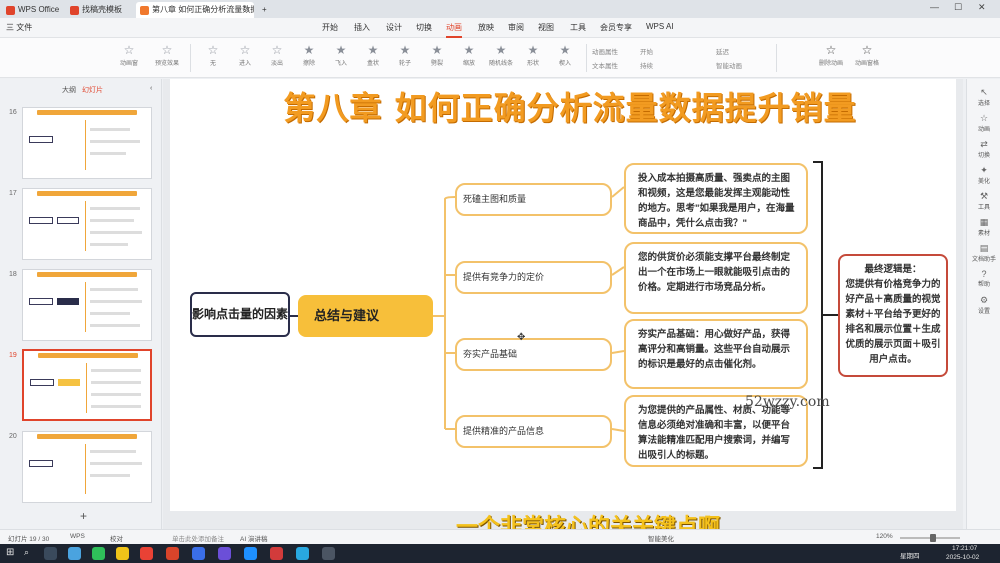 The width and height of the screenshot is (1000, 563). Describe the element at coordinates (533, 431) in the screenshot. I see `branch-product-info: 提供精准的产品信息` at that location.